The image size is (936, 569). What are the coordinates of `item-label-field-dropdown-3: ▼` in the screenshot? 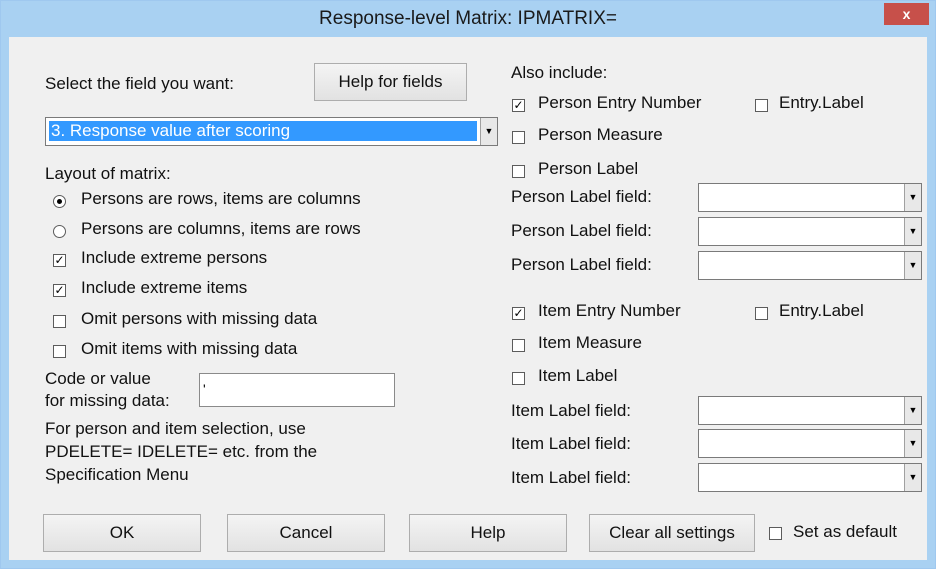 It's located at (810, 477).